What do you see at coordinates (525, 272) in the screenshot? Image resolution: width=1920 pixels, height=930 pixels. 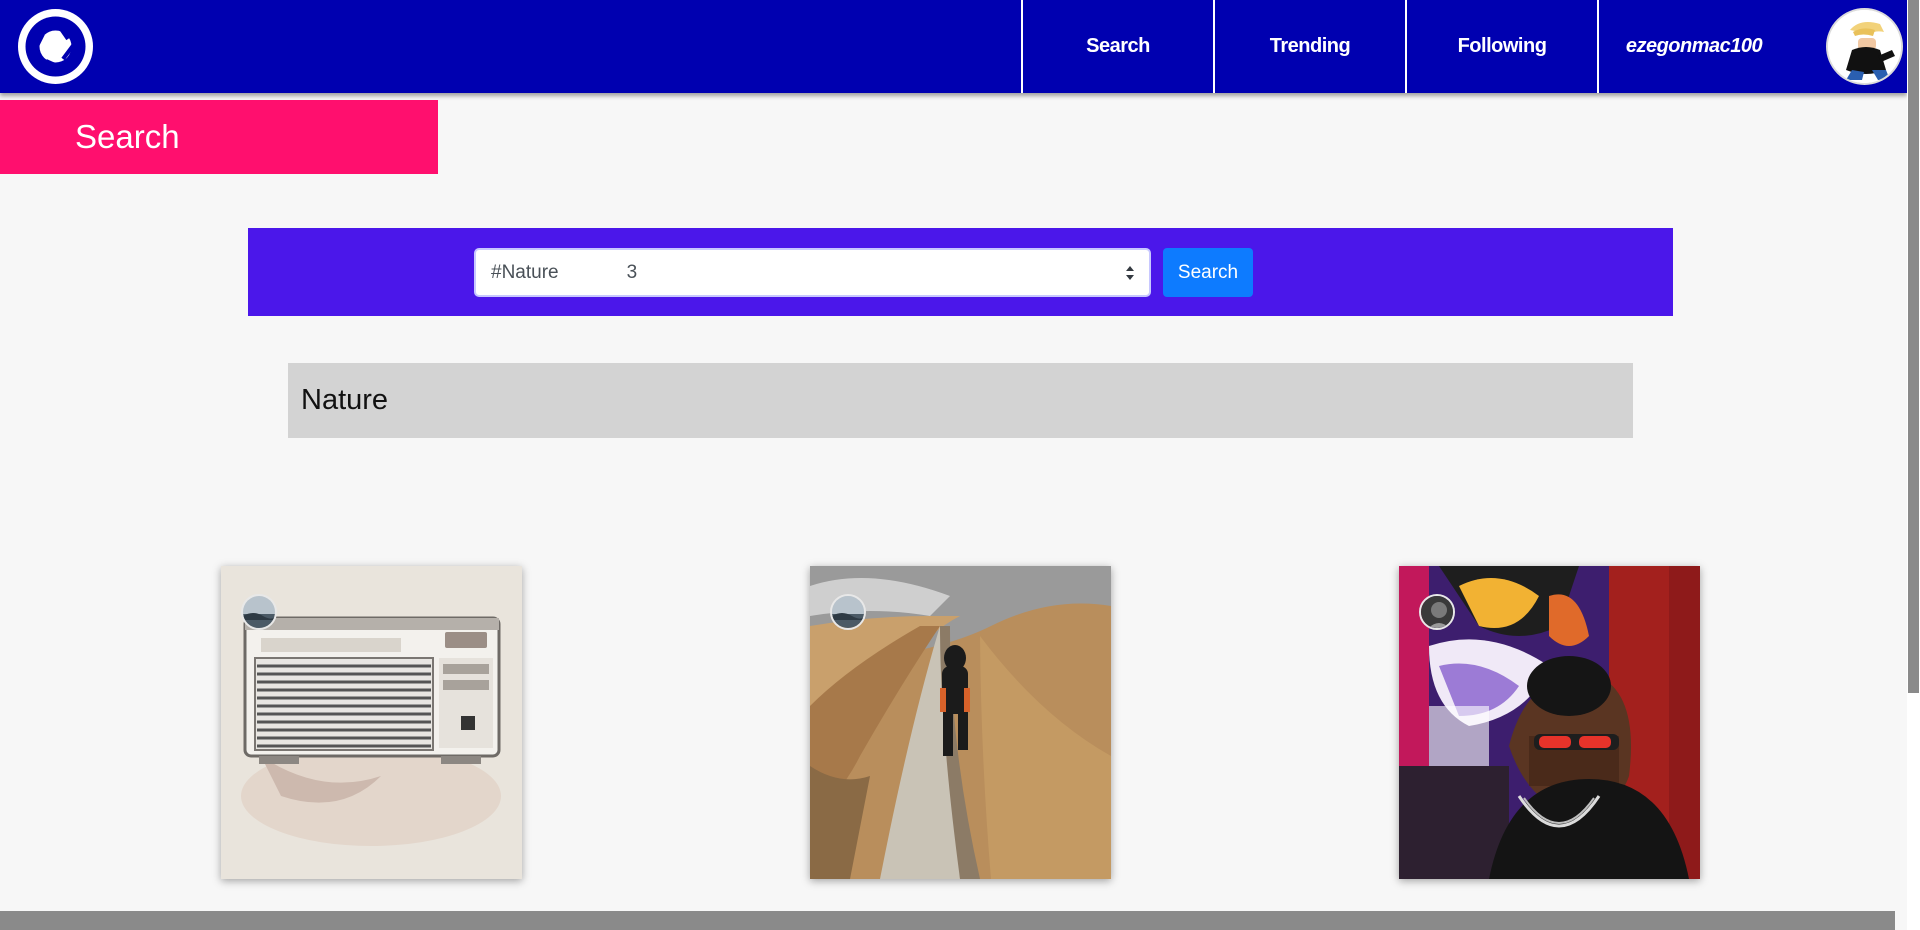 I see `selected-tag-text: #Nature` at bounding box center [525, 272].